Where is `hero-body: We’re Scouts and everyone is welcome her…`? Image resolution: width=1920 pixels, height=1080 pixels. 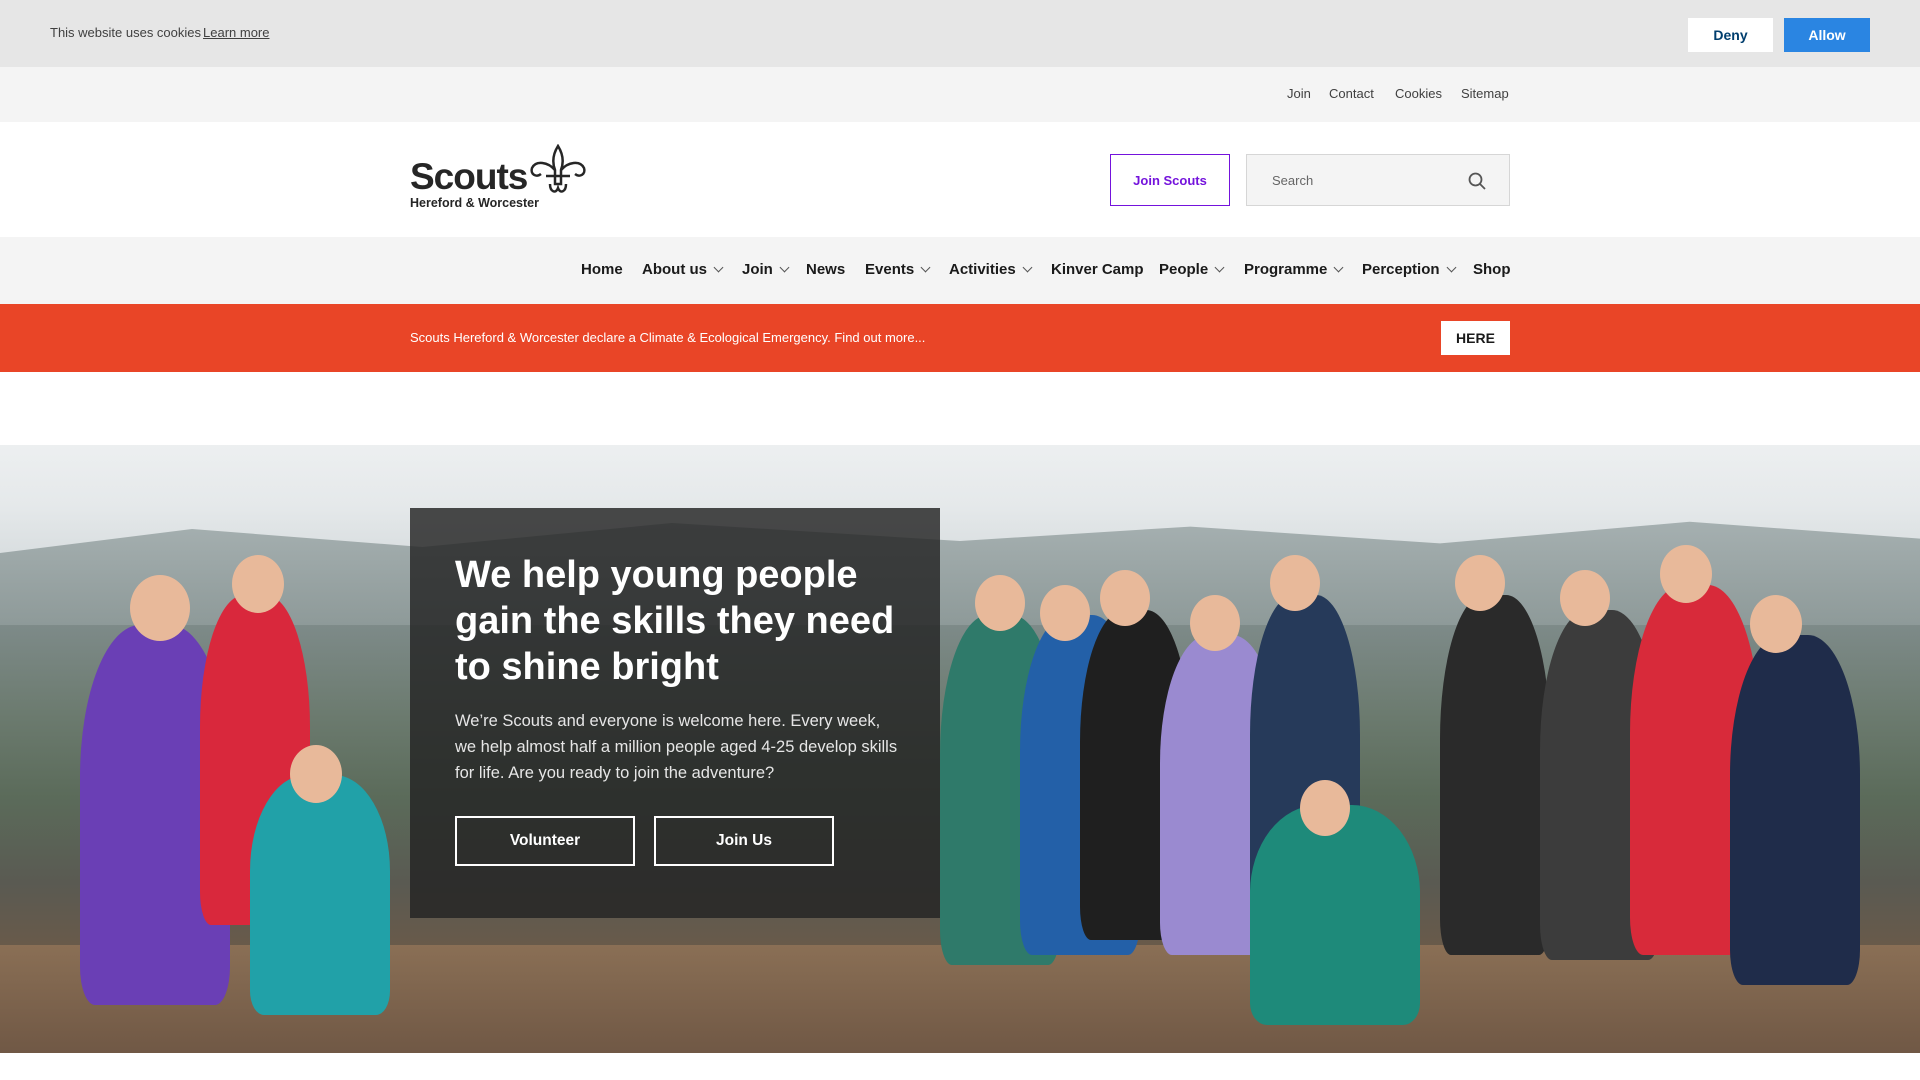 hero-body: We’re Scouts and everyone is welcome her… is located at coordinates (676, 747).